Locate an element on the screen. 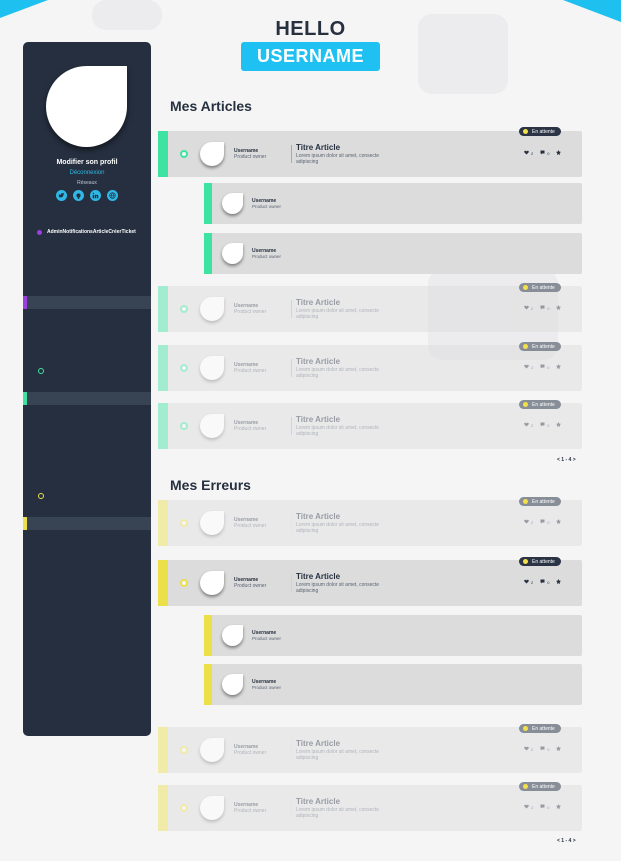  edit-profile-link: Modifier son profil is located at coordinates (87, 162).